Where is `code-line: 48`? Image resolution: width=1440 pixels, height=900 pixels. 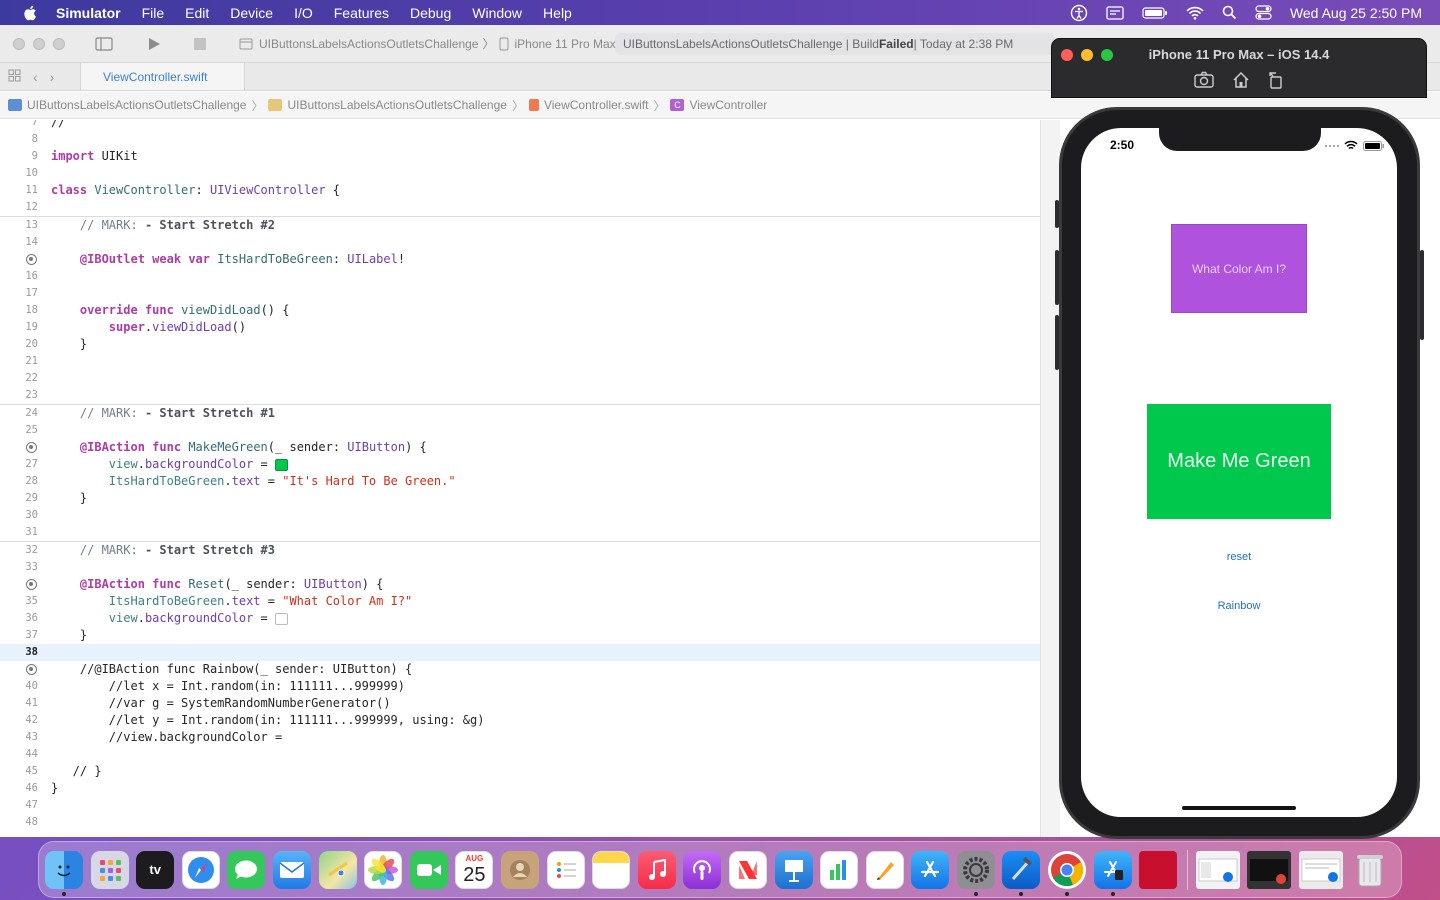
code-line: 48 is located at coordinates (31, 822).